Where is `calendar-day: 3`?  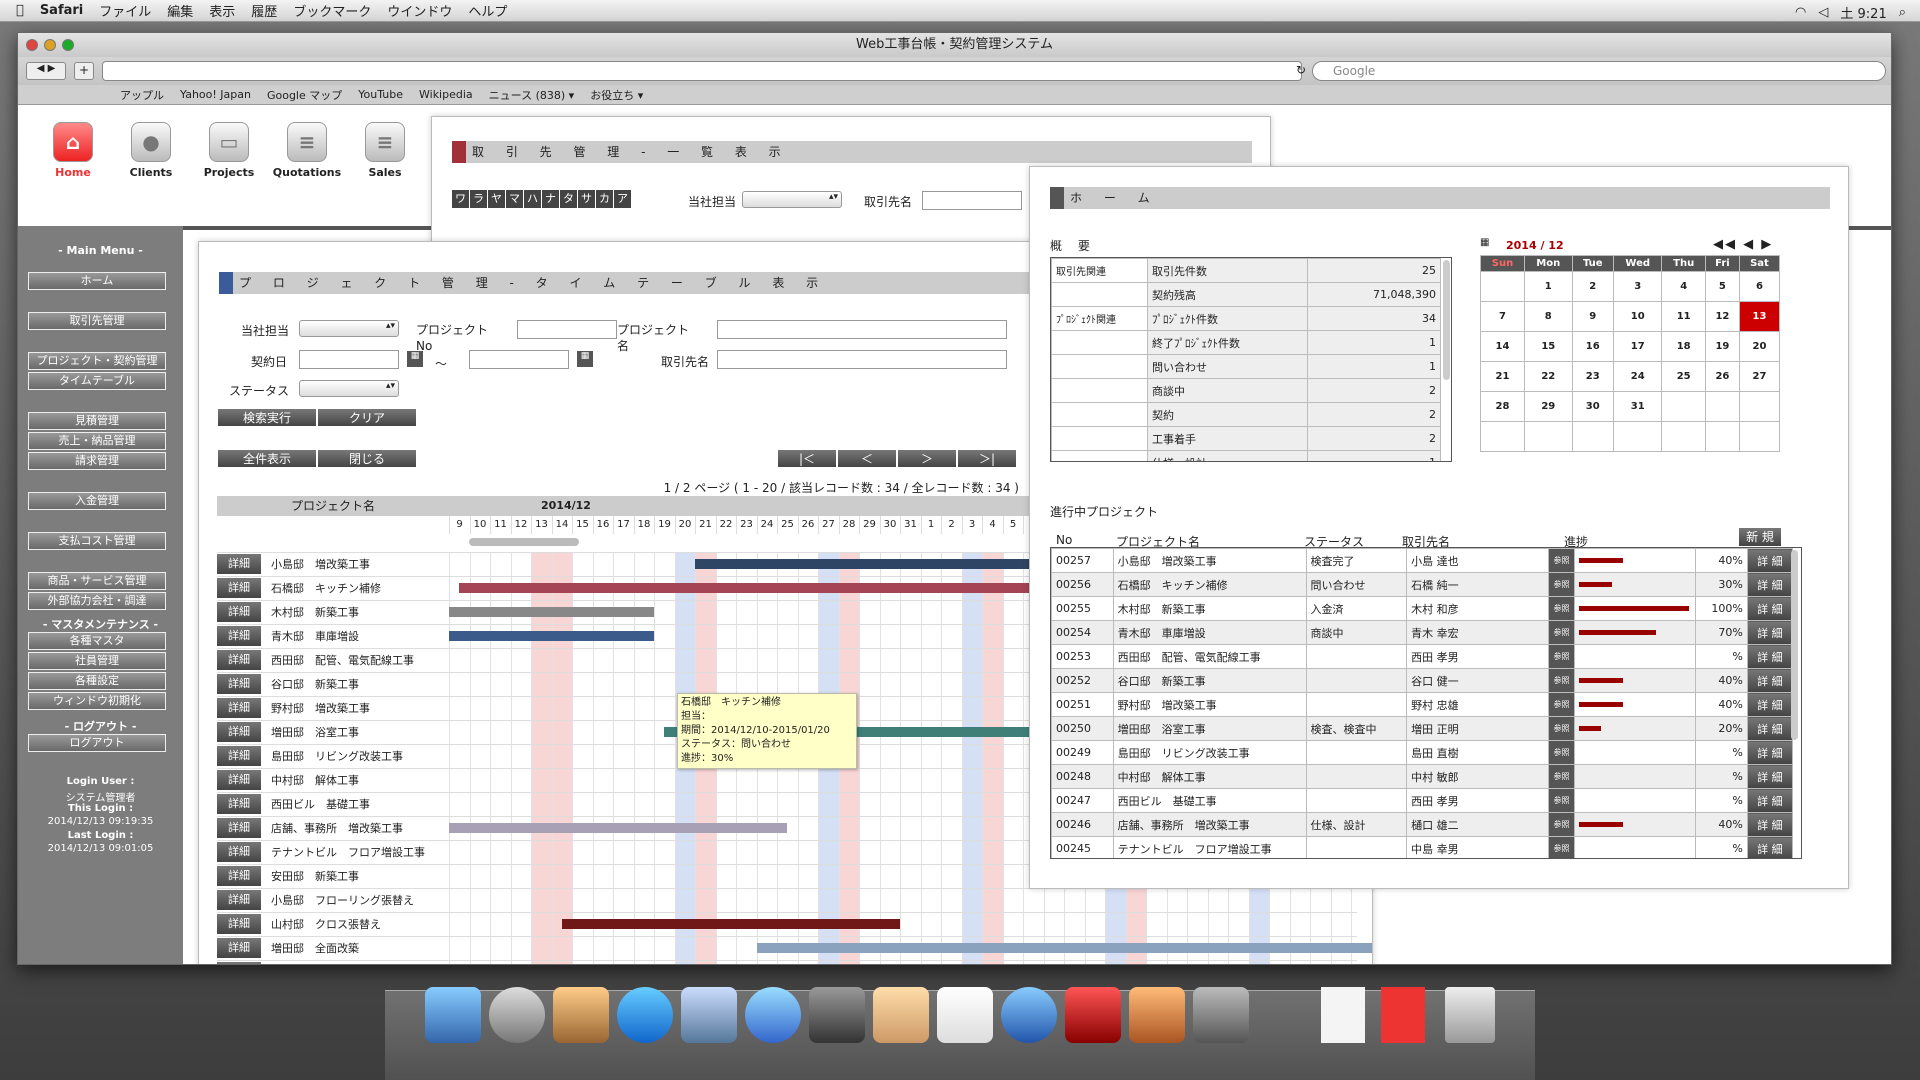 calendar-day: 3 is located at coordinates (1637, 286).